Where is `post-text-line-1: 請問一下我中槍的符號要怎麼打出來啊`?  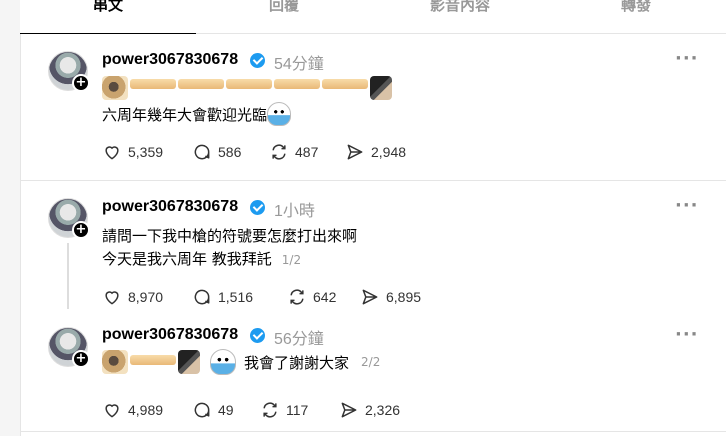 post-text-line-1: 請問一下我中槍的符號要怎麼打出來啊 is located at coordinates (230, 236).